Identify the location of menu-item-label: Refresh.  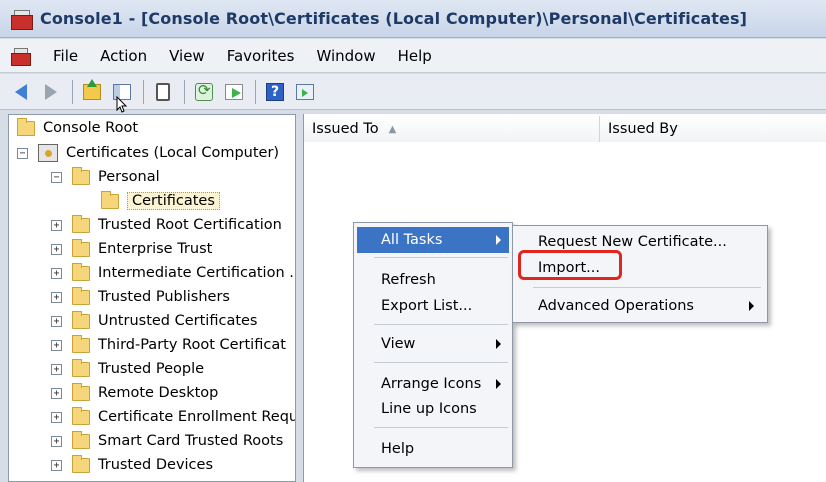
(408, 280).